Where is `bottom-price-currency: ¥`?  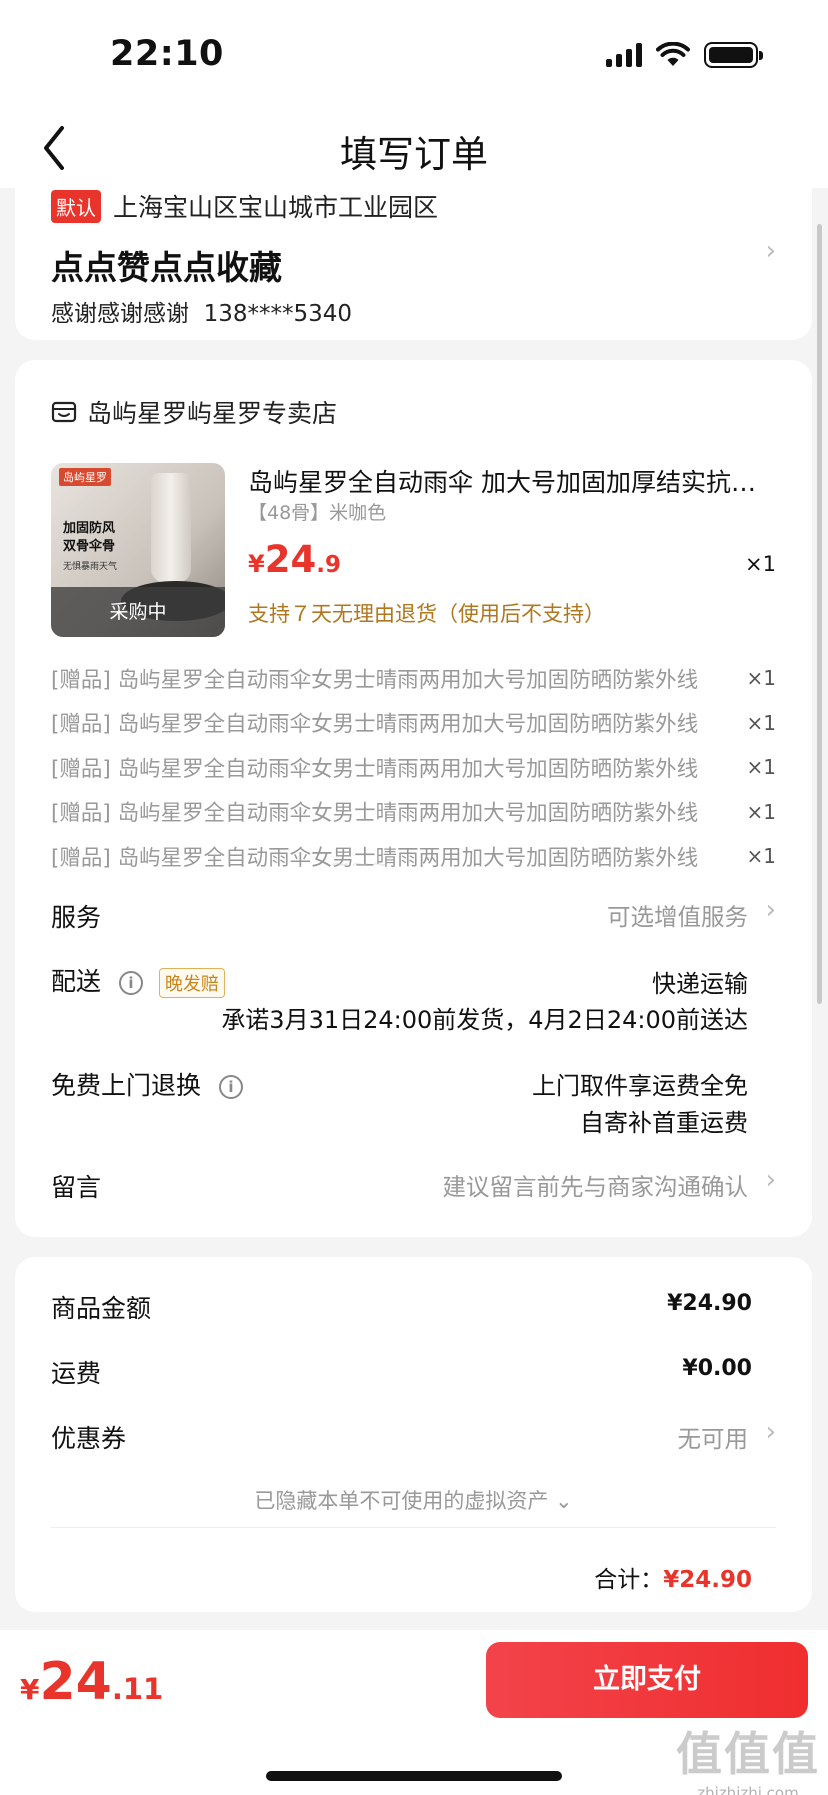 bottom-price-currency: ¥ is located at coordinates (30, 1689).